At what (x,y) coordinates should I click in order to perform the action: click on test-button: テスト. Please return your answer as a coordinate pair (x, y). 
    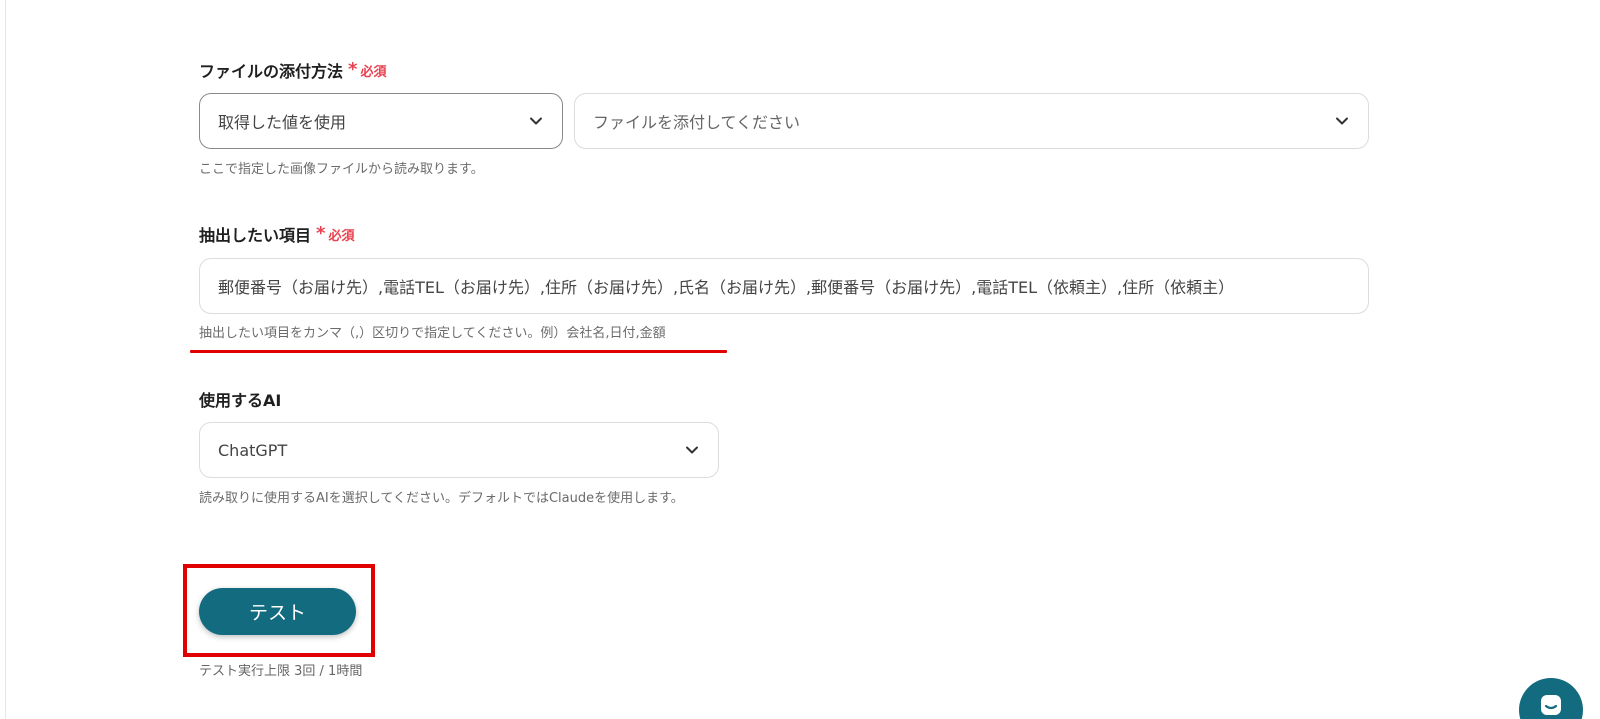
    Looking at the image, I should click on (277, 611).